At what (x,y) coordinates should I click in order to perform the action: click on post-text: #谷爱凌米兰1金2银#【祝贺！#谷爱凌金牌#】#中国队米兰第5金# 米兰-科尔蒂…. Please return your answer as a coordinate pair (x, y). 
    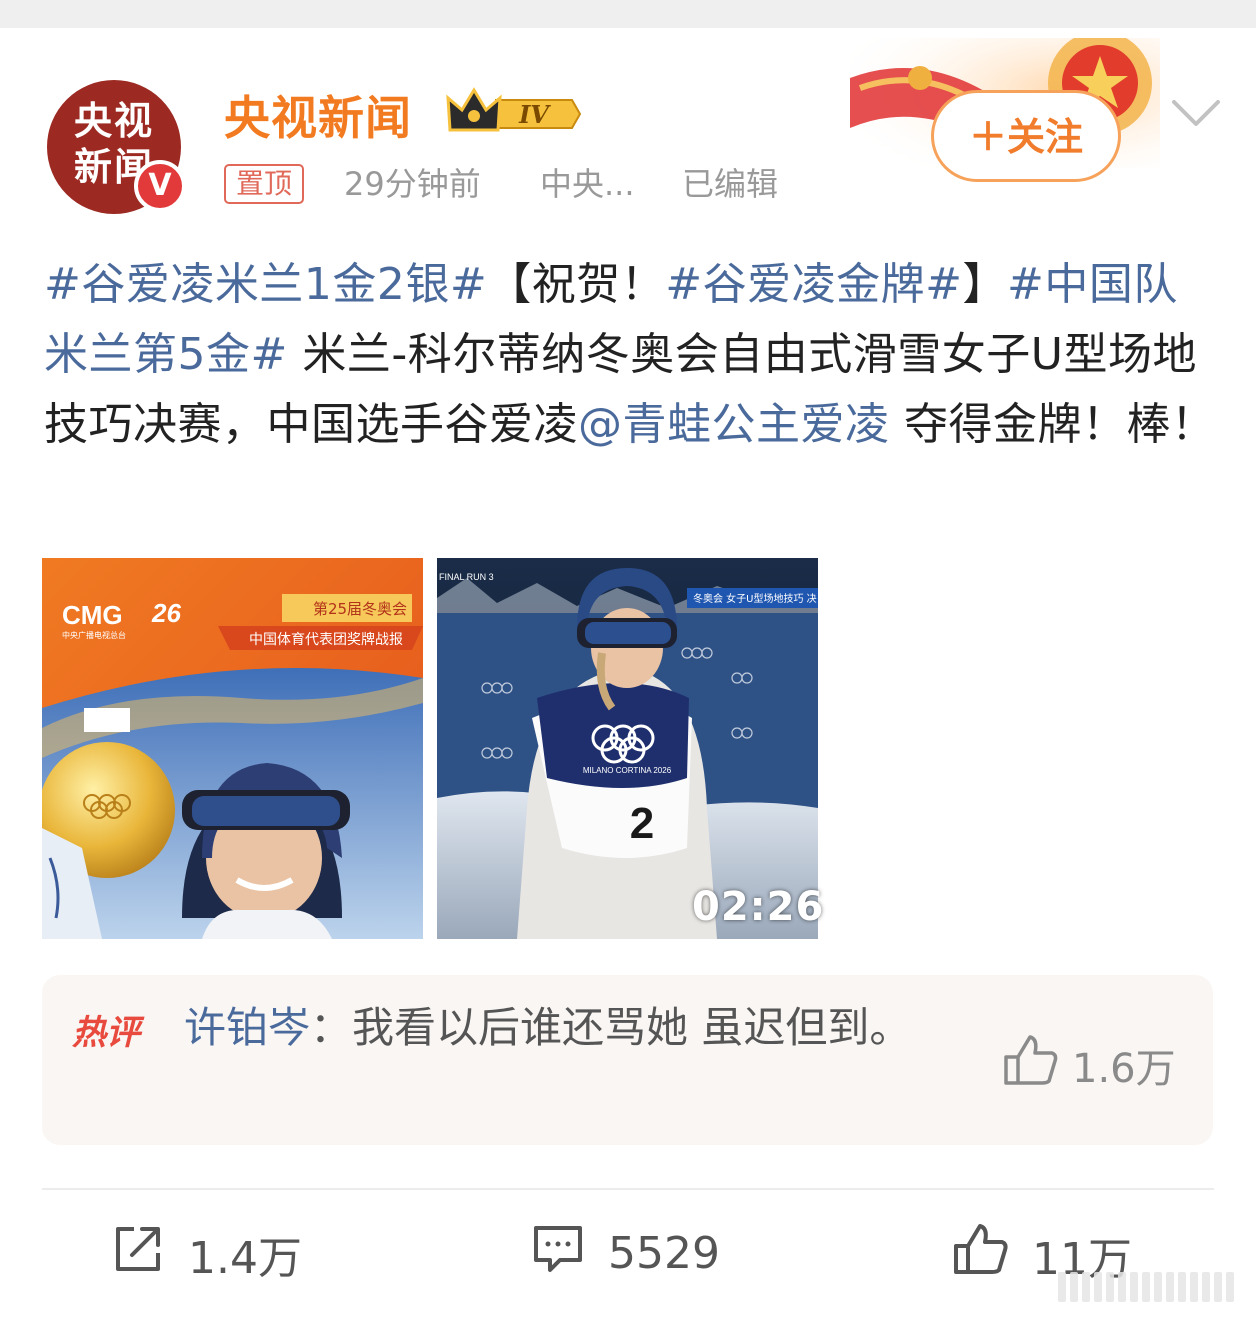
    Looking at the image, I should click on (631, 355).